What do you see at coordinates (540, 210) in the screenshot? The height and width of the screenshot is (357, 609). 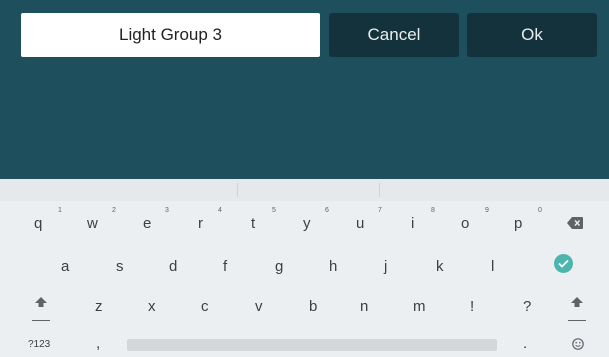 I see `key-hint-0: 0` at bounding box center [540, 210].